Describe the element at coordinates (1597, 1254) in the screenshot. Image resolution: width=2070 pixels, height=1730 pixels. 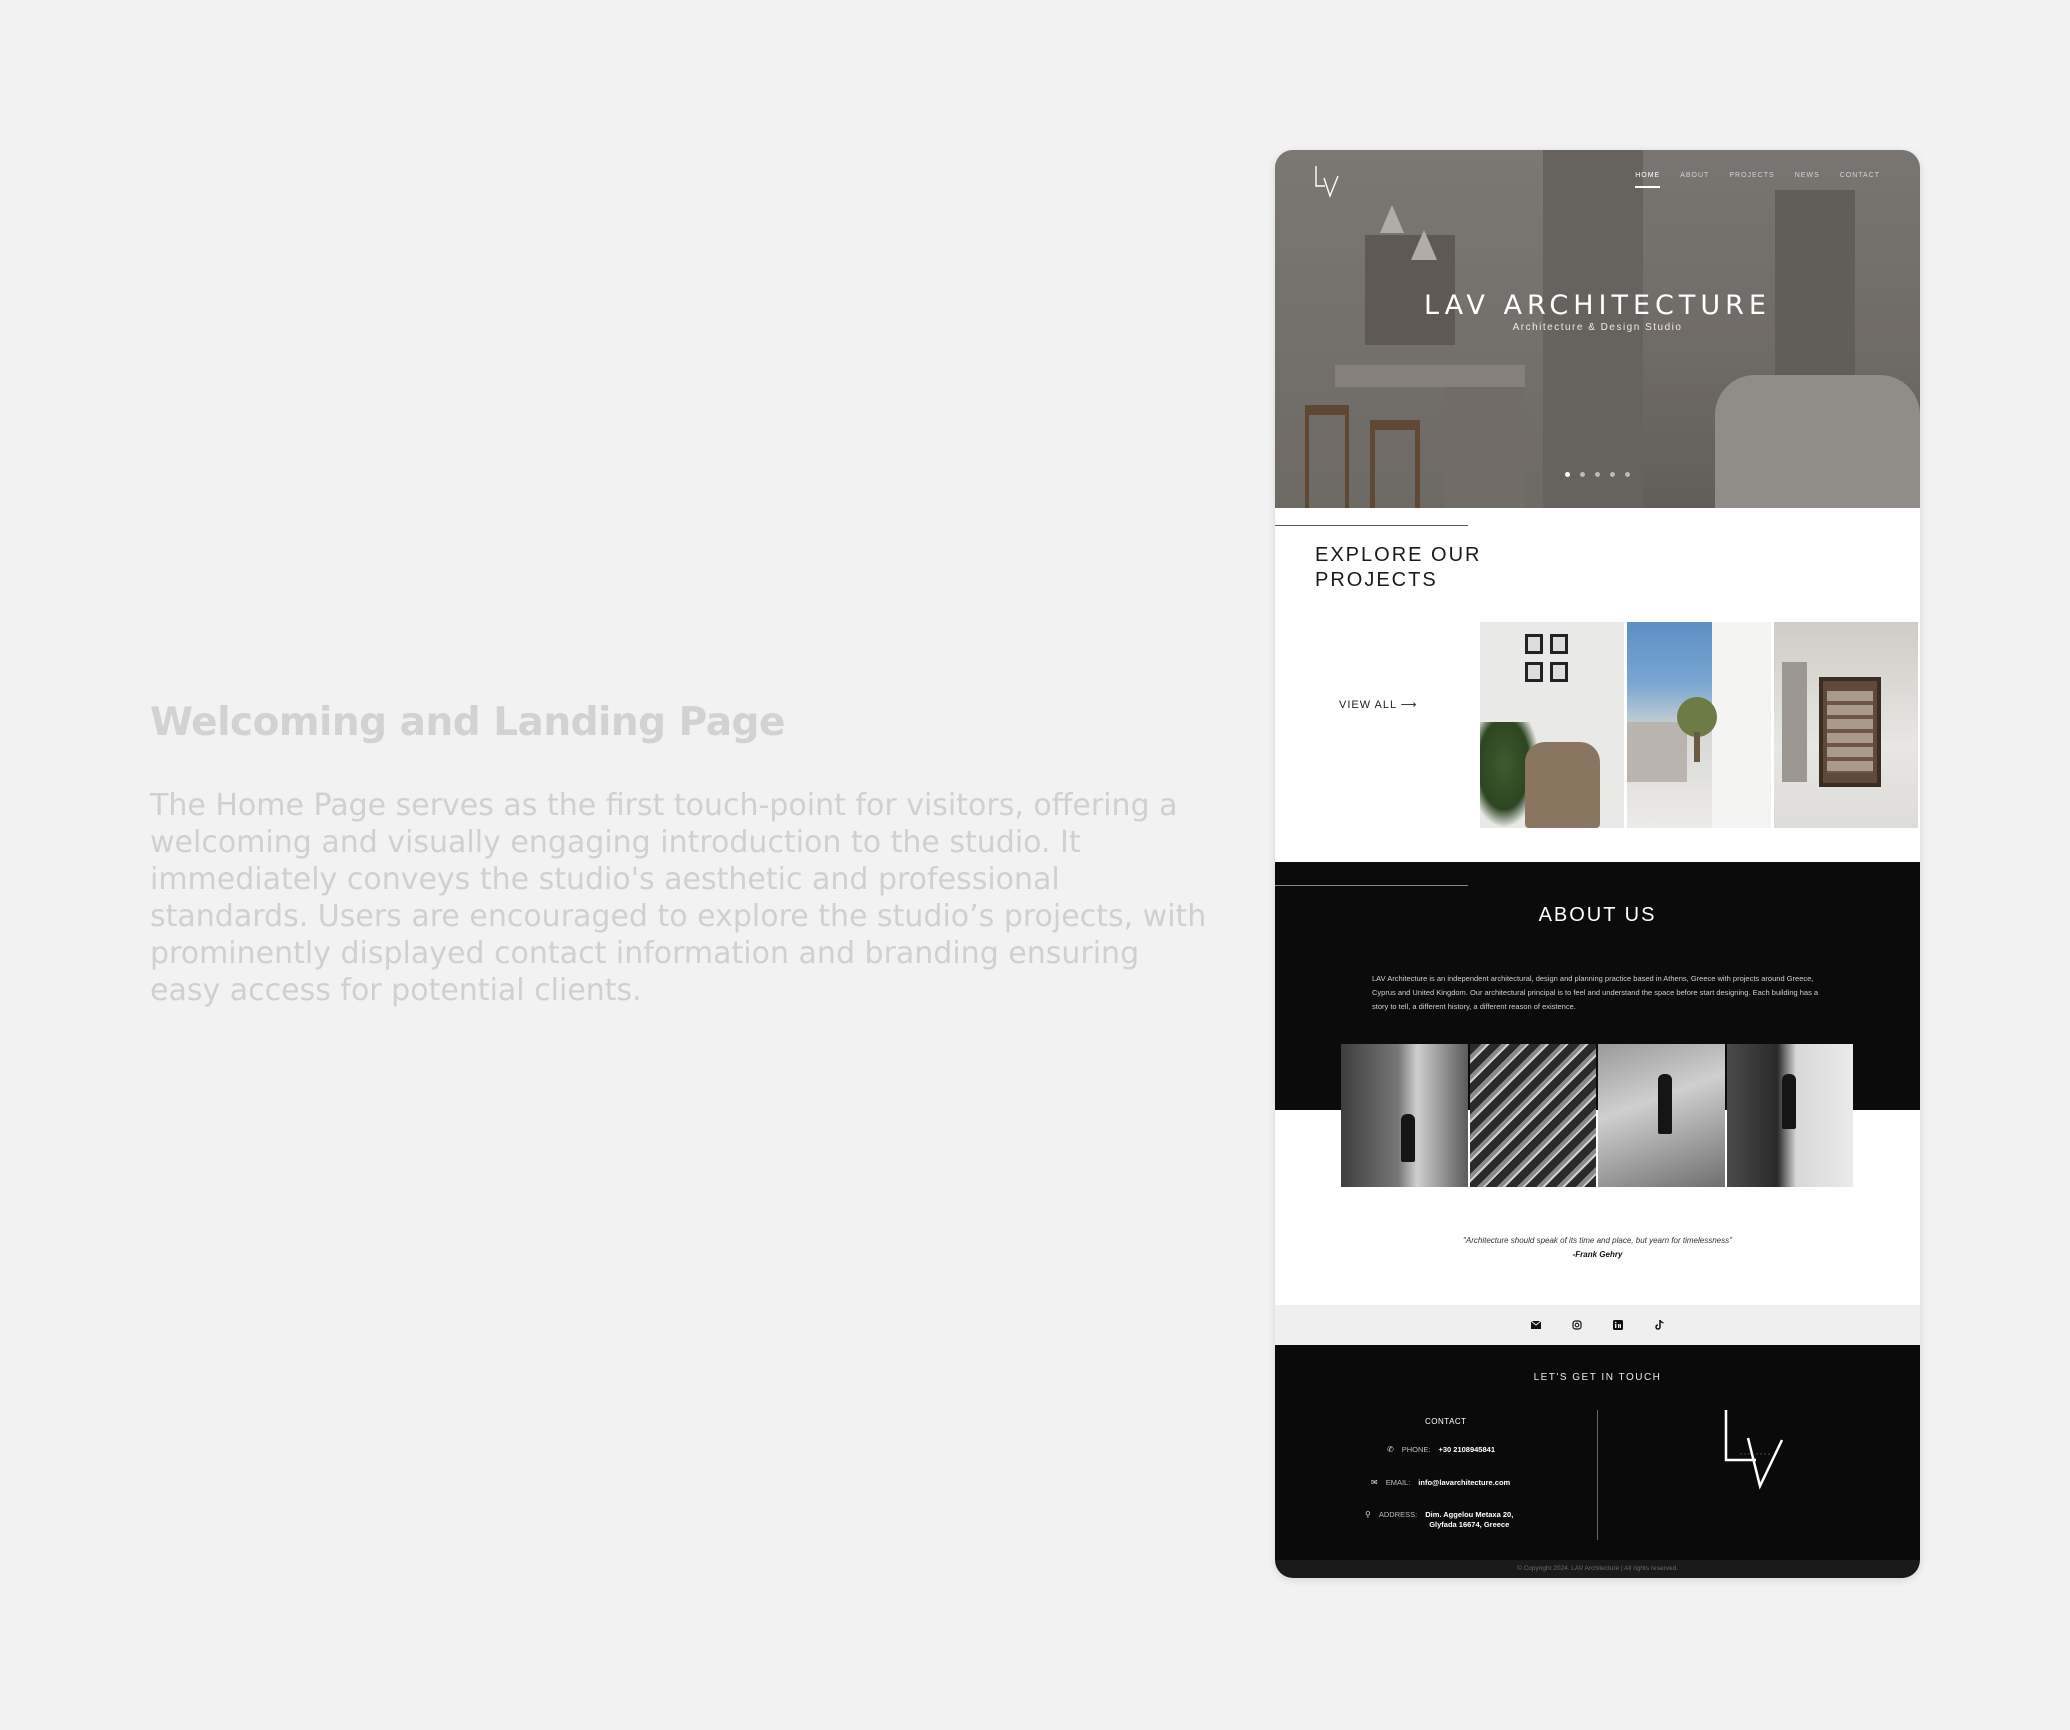
I see `quote-author: -Frank Gehry` at that location.